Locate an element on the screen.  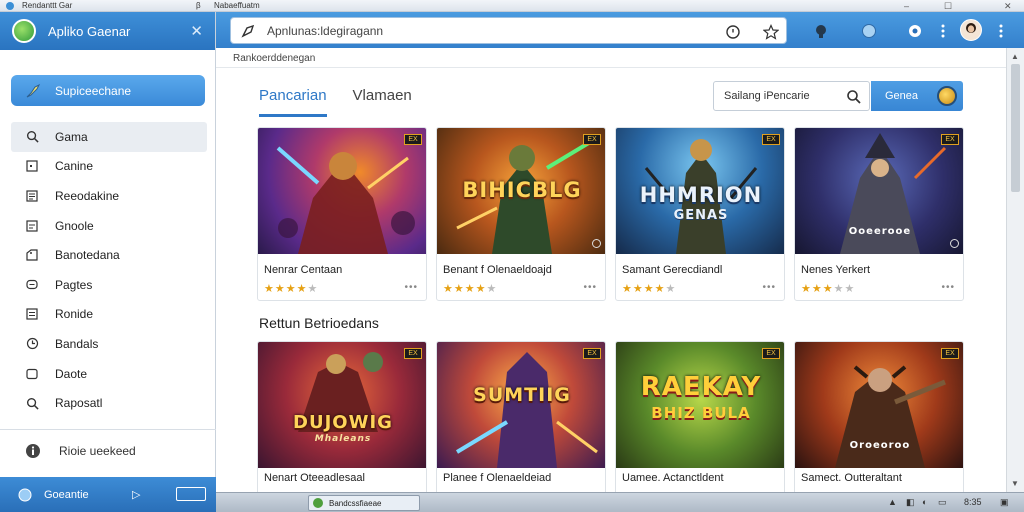
vertical-scrollbar: ▲ ▼ is located at coordinates (1015, 270).